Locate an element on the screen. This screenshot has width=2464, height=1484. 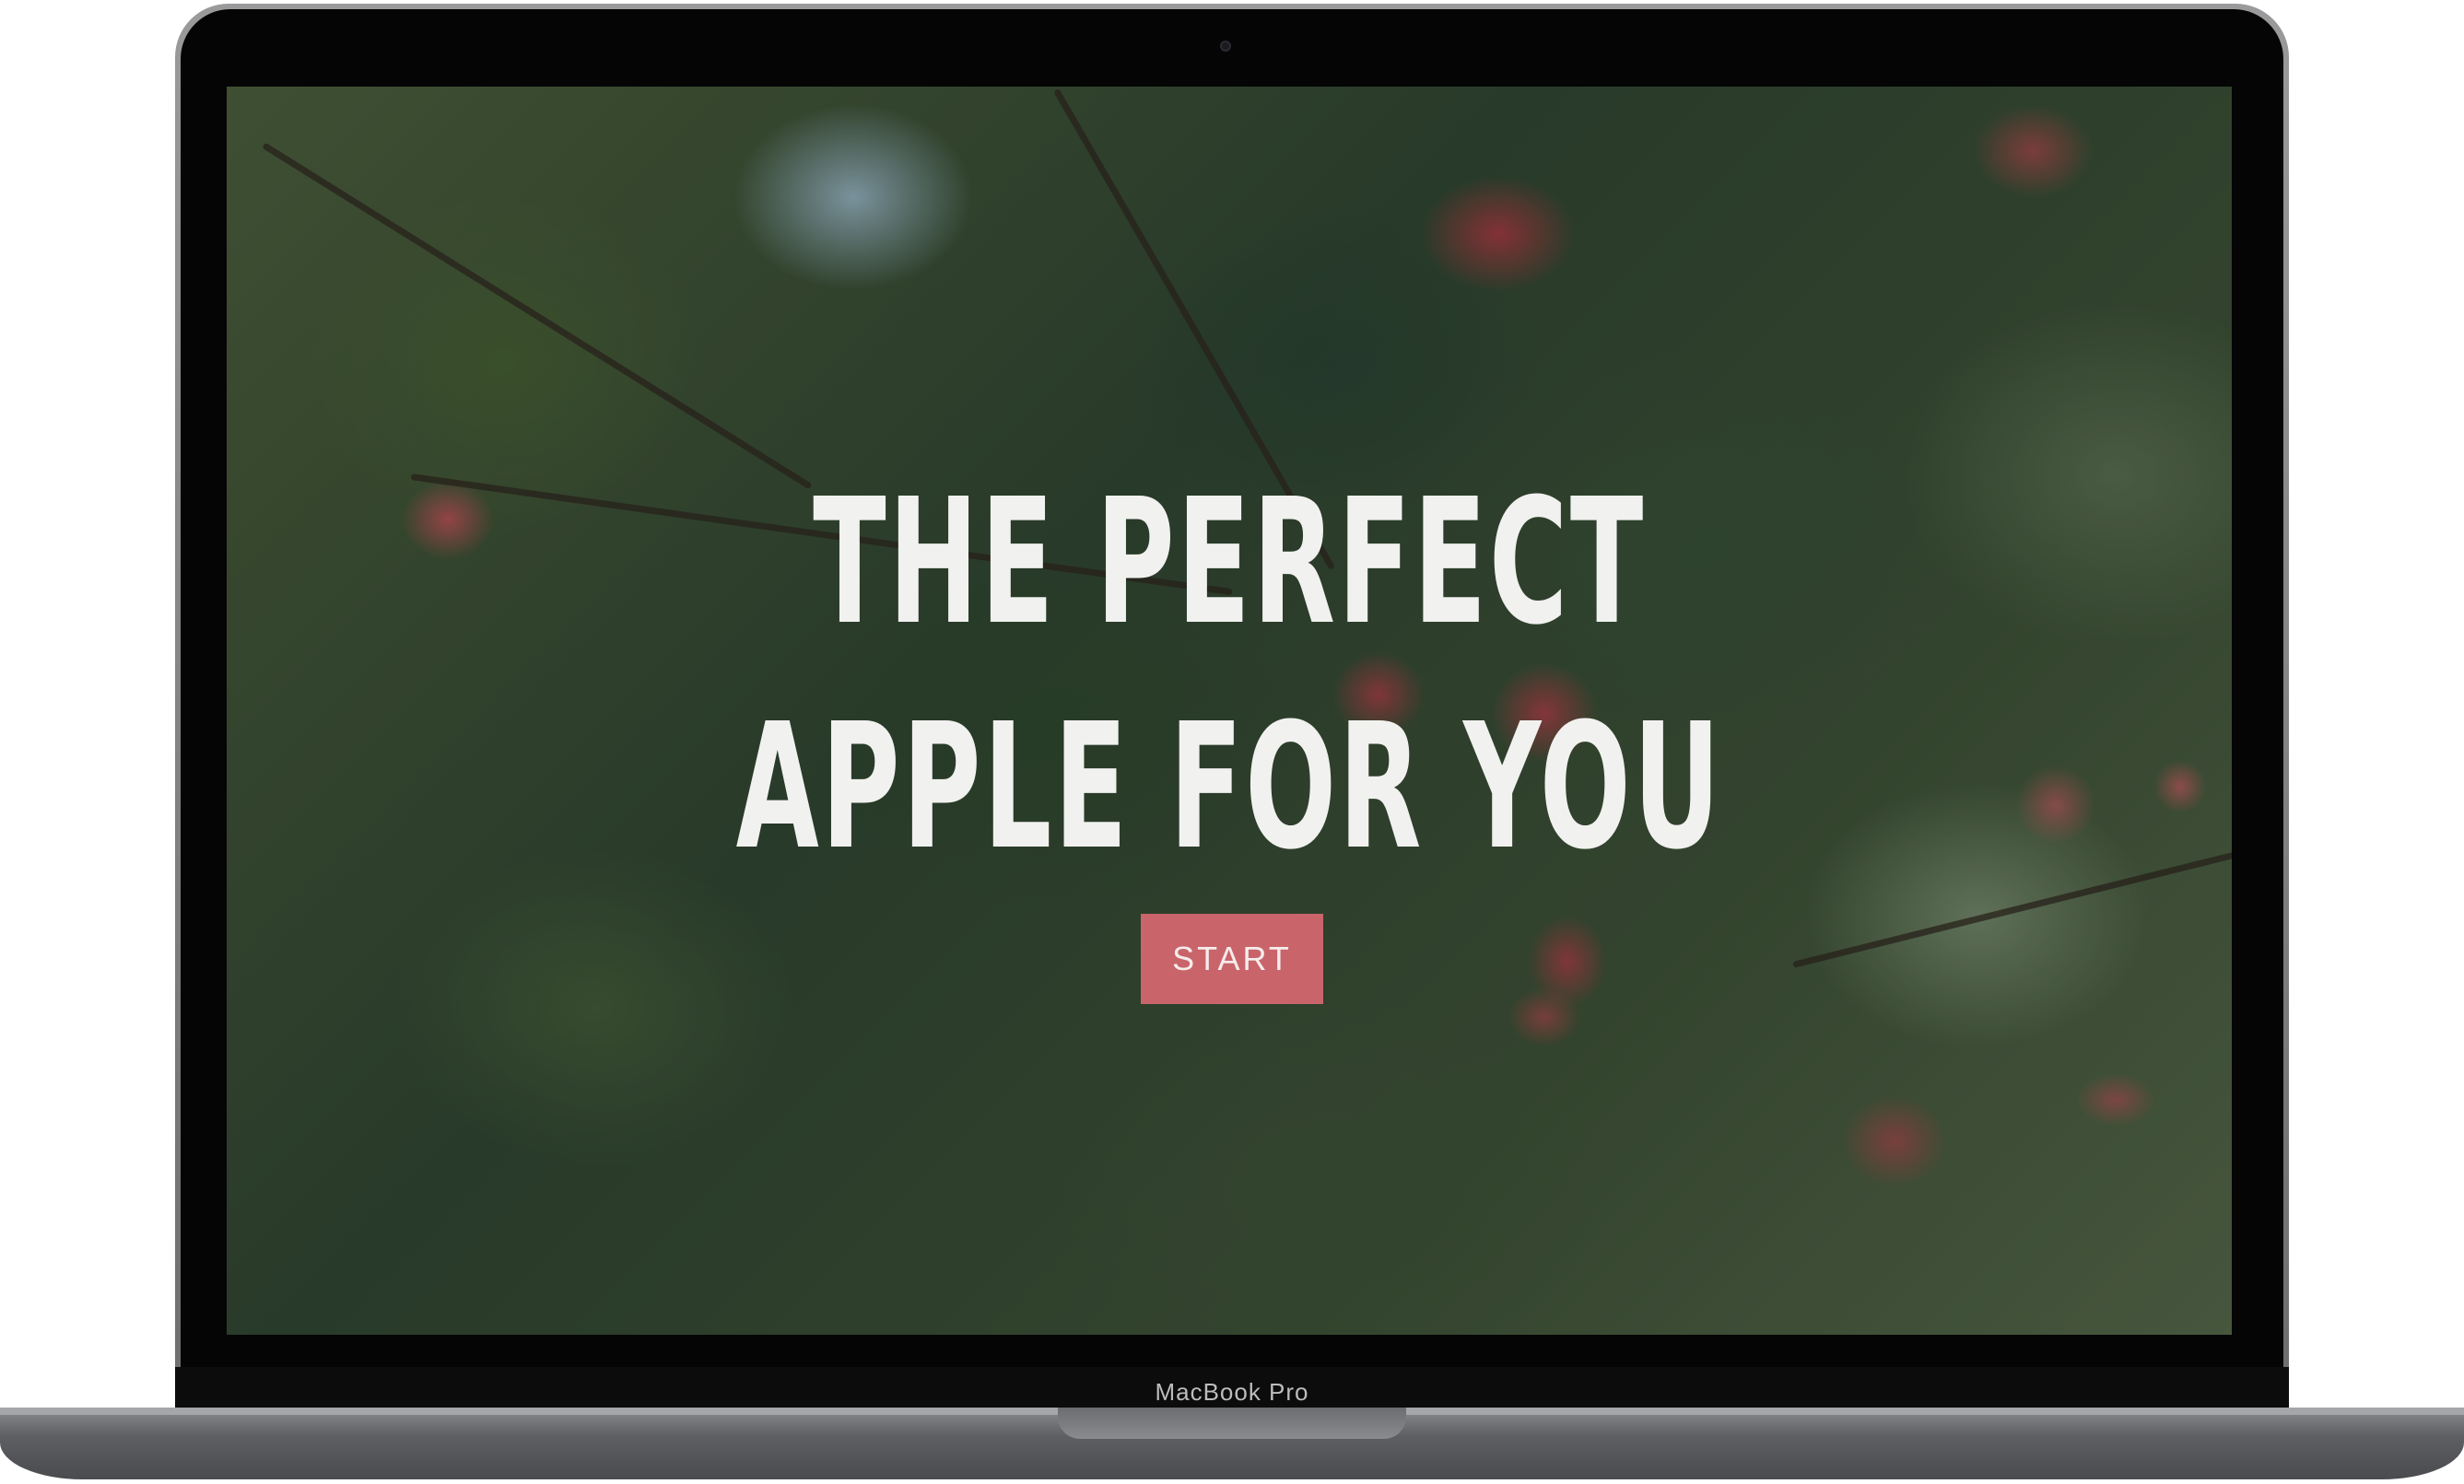
start-button: START is located at coordinates (1232, 959).